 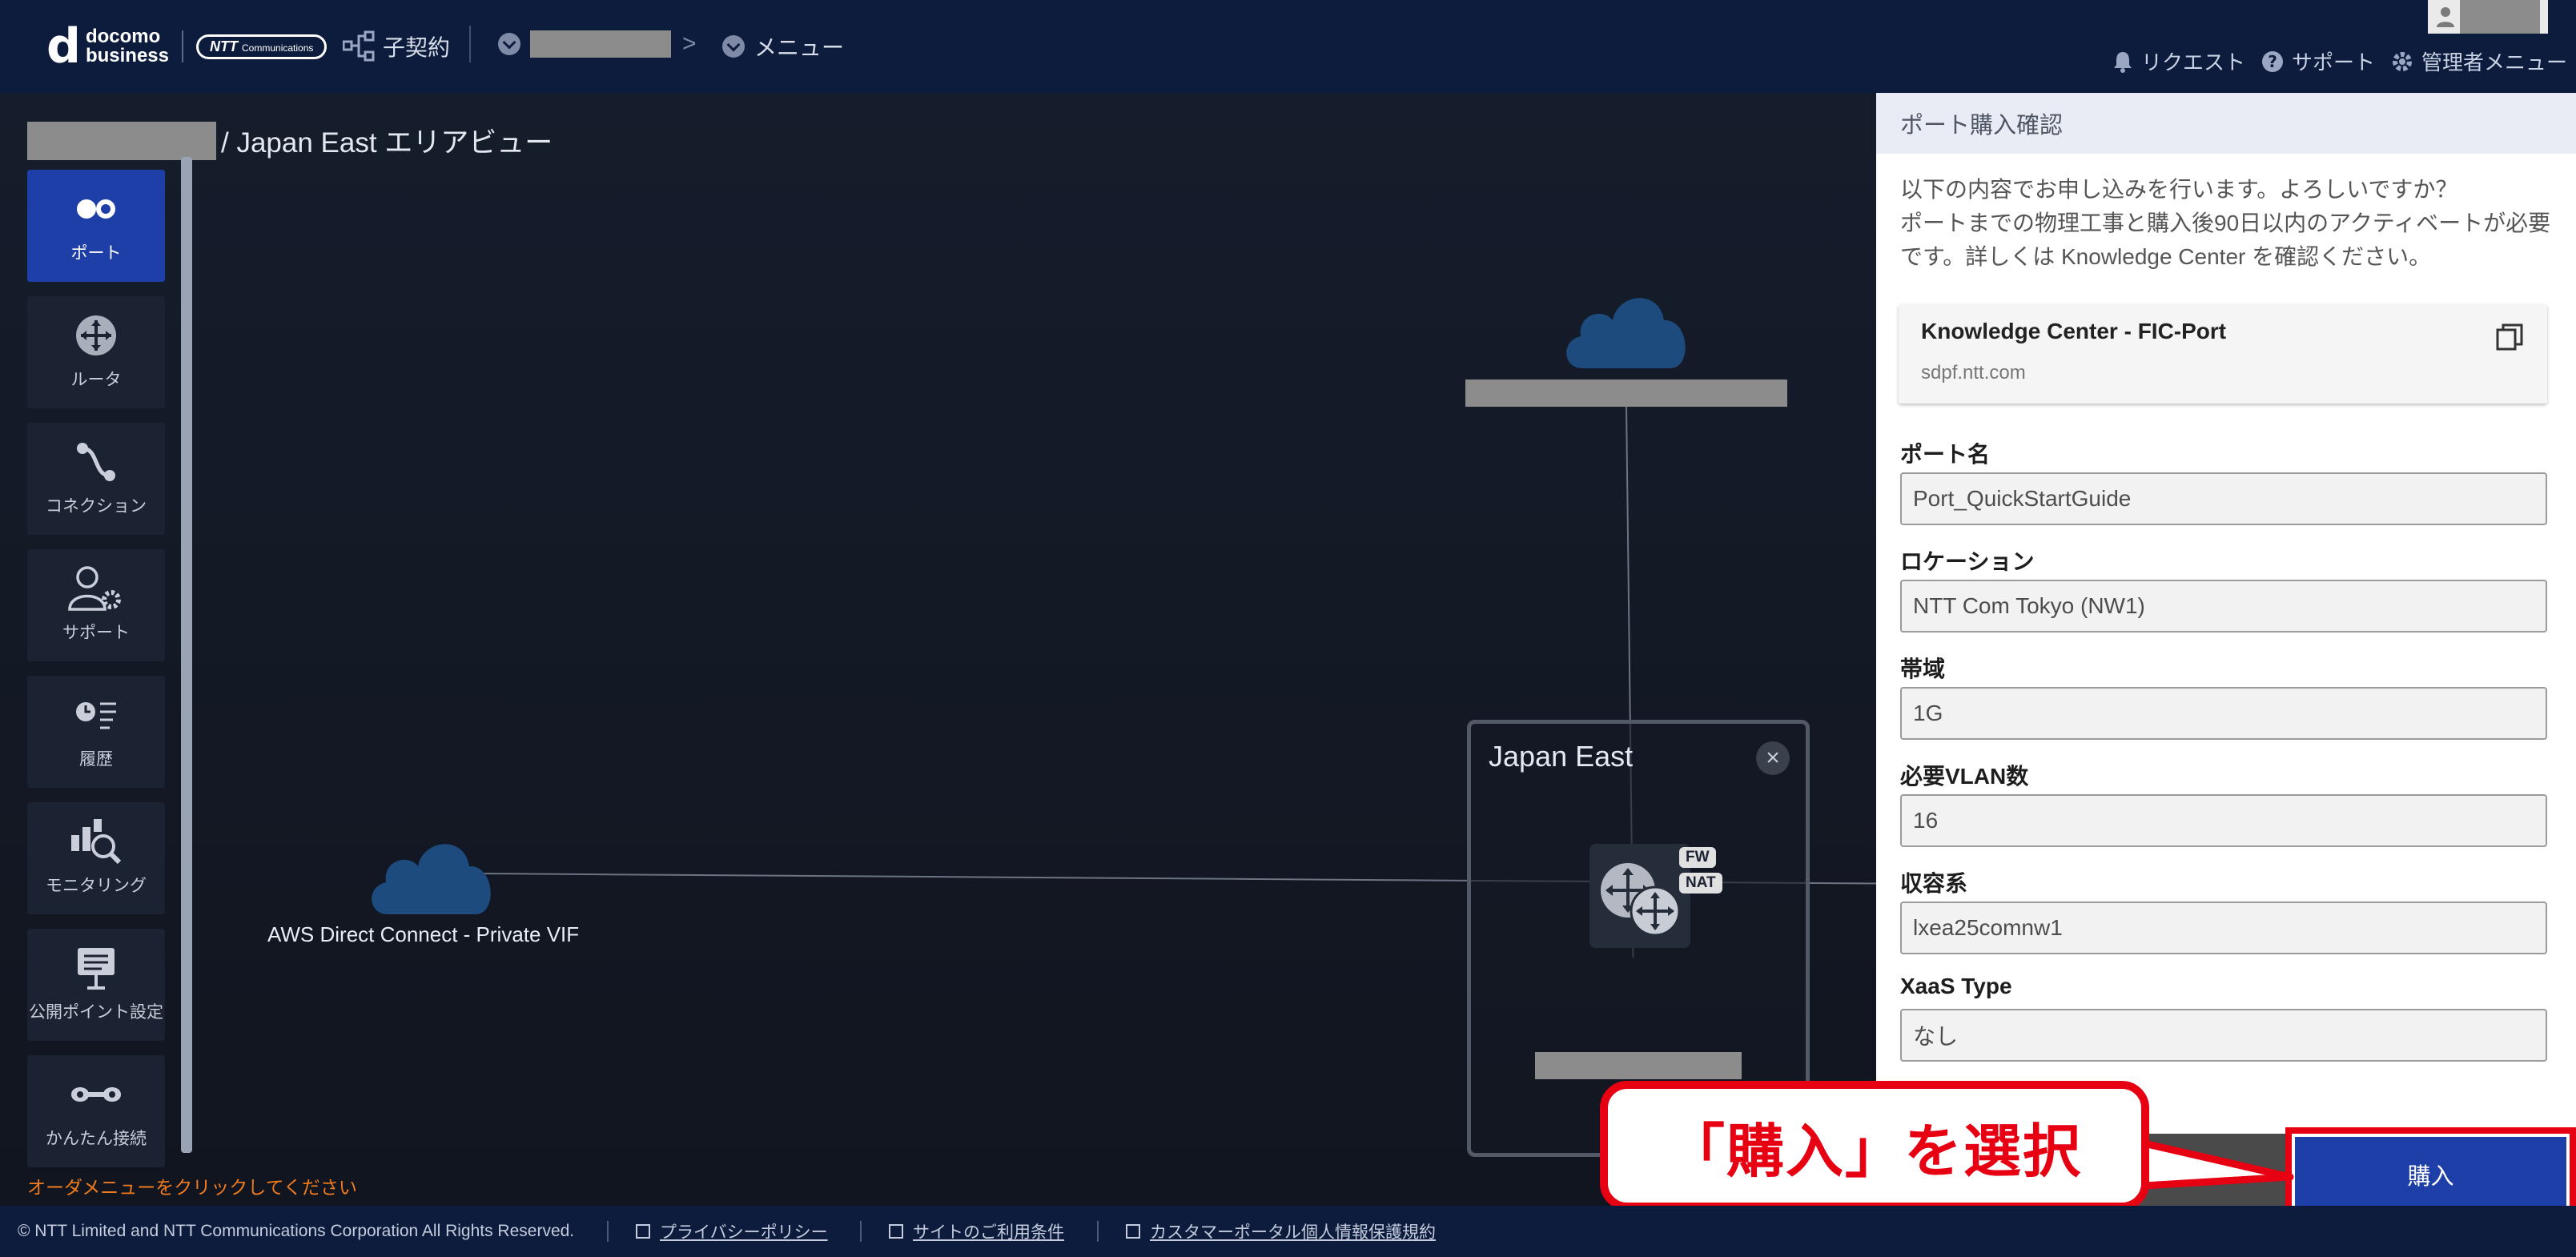 What do you see at coordinates (2445, 17) in the screenshot?
I see `user-icon` at bounding box center [2445, 17].